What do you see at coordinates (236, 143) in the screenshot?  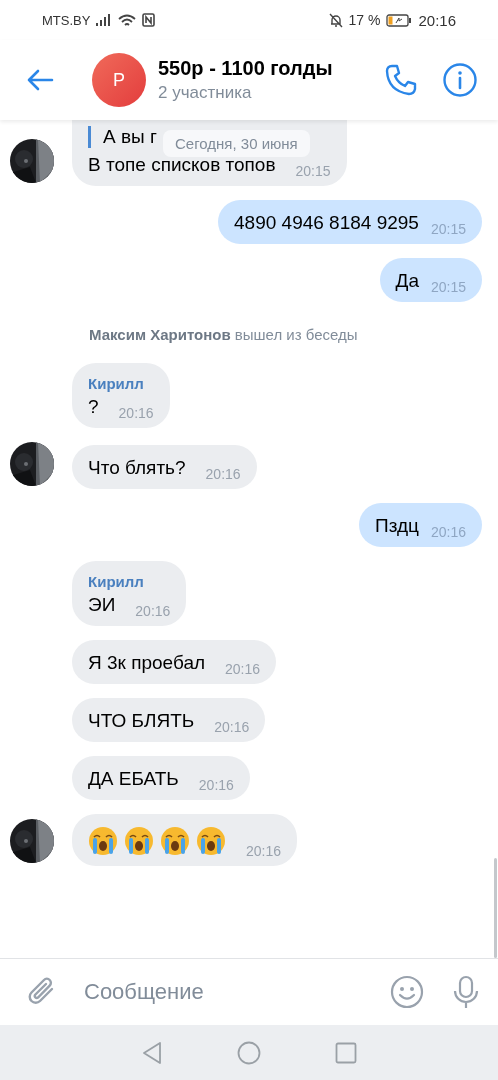 I see `date-divider: Сегодня, 30 июня` at bounding box center [236, 143].